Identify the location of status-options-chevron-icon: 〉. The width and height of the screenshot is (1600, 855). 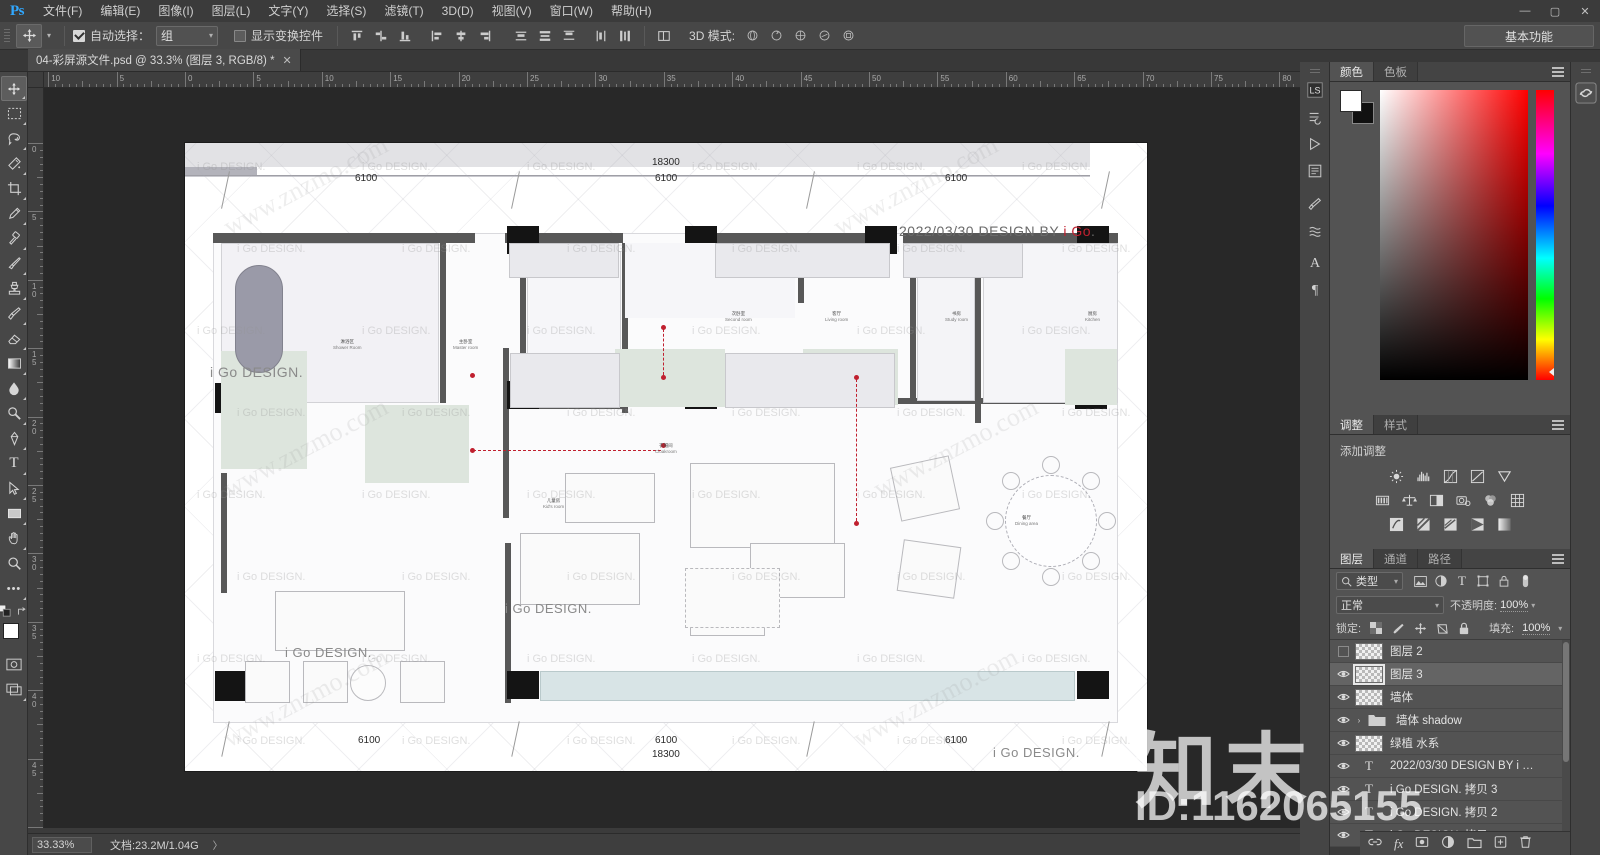
(218, 844).